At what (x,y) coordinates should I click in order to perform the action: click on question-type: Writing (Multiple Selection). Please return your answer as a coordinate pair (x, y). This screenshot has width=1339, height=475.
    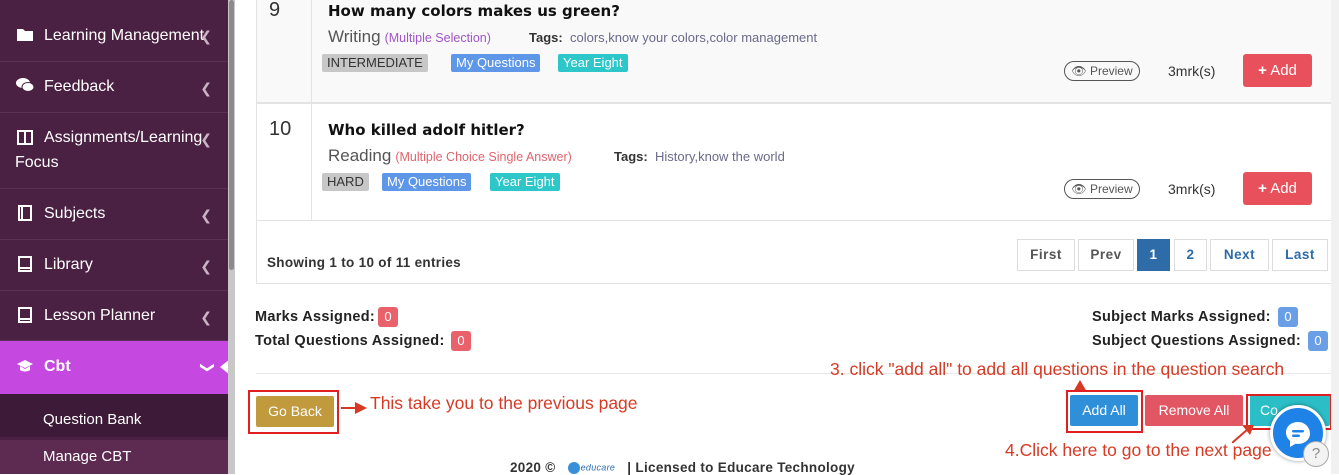
    Looking at the image, I should click on (409, 37).